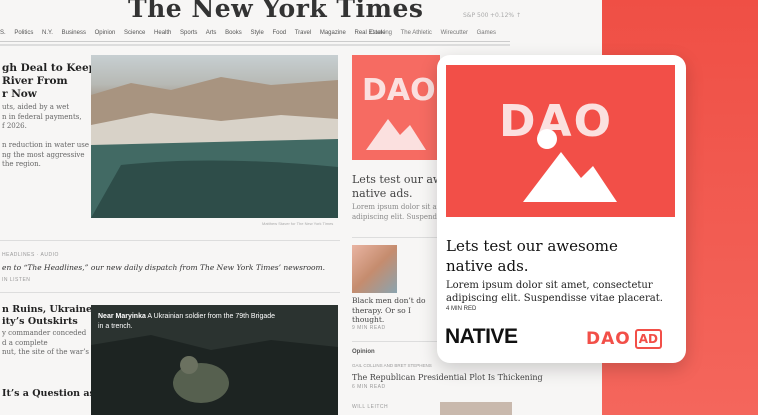  I want to click on reservoir-illustration, so click(214, 147).